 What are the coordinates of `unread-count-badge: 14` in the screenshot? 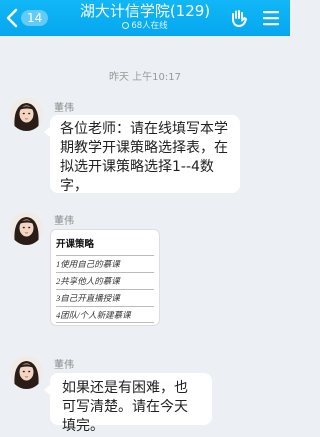 It's located at (35, 18).